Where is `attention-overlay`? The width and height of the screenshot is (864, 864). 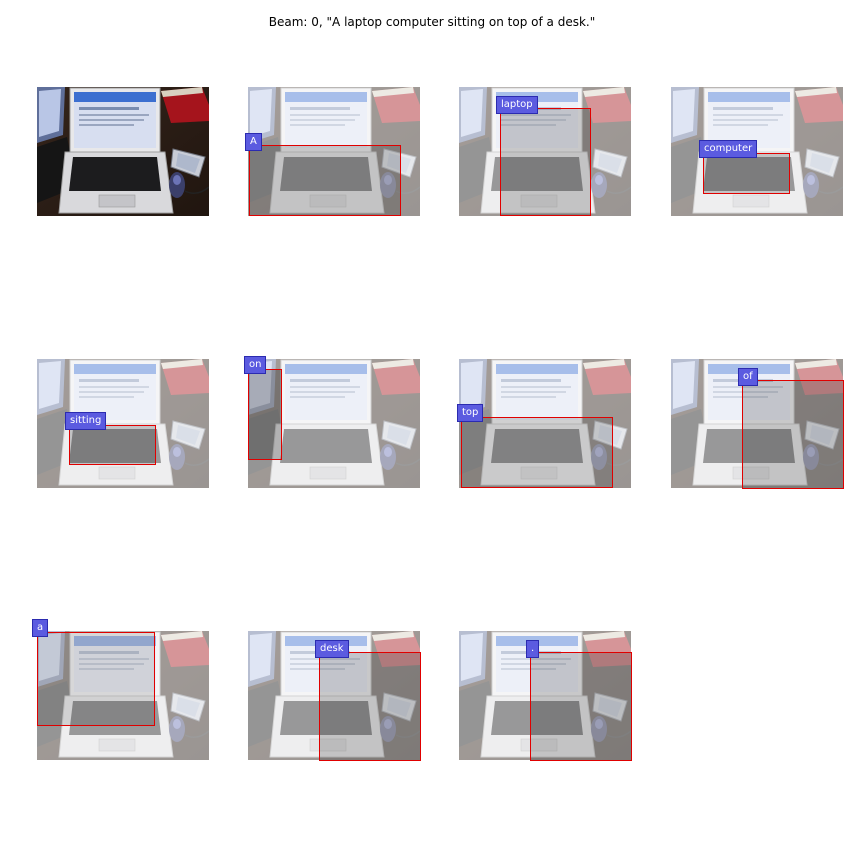 attention-overlay is located at coordinates (123, 423).